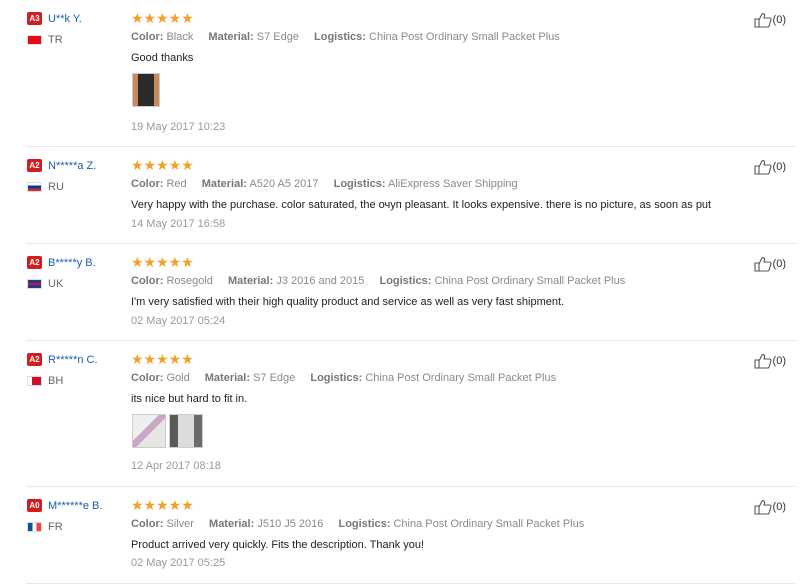 The image size is (800, 588). Describe the element at coordinates (178, 127) in the screenshot. I see `review-date: 19 May 2017 10:23` at that location.